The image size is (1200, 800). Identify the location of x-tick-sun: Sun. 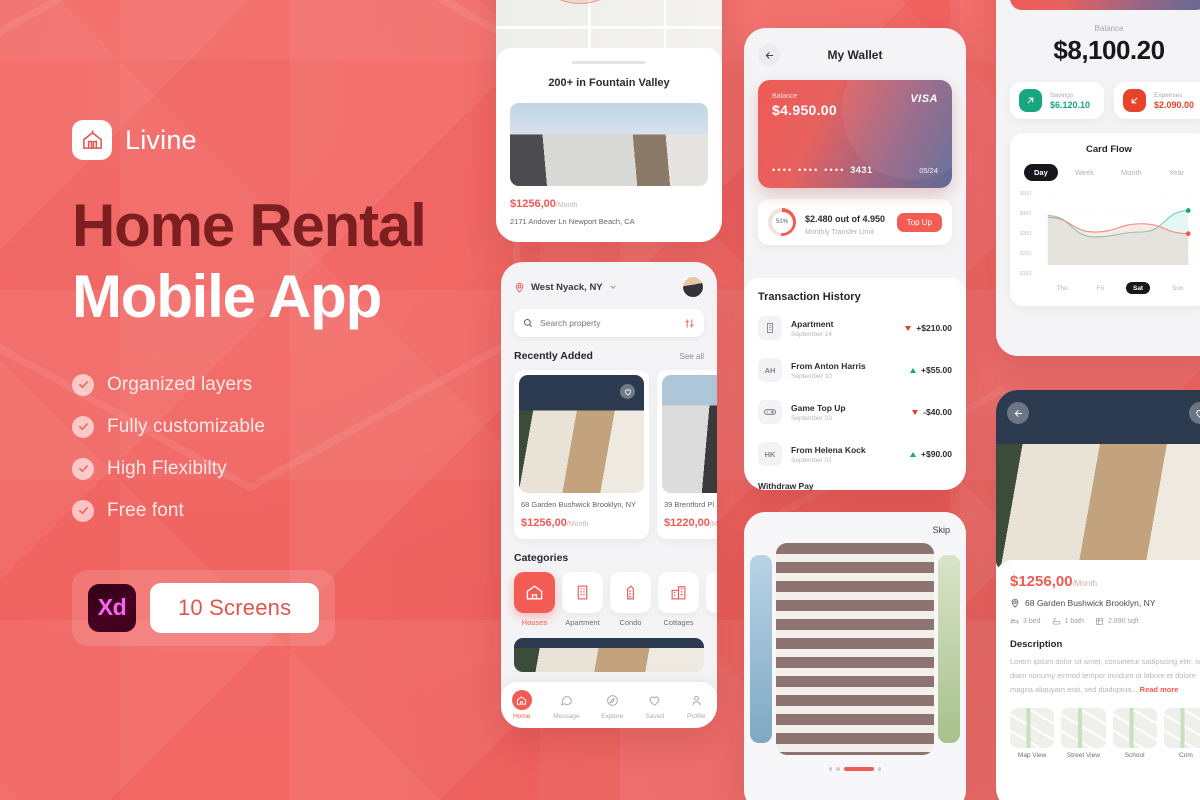
(1178, 288).